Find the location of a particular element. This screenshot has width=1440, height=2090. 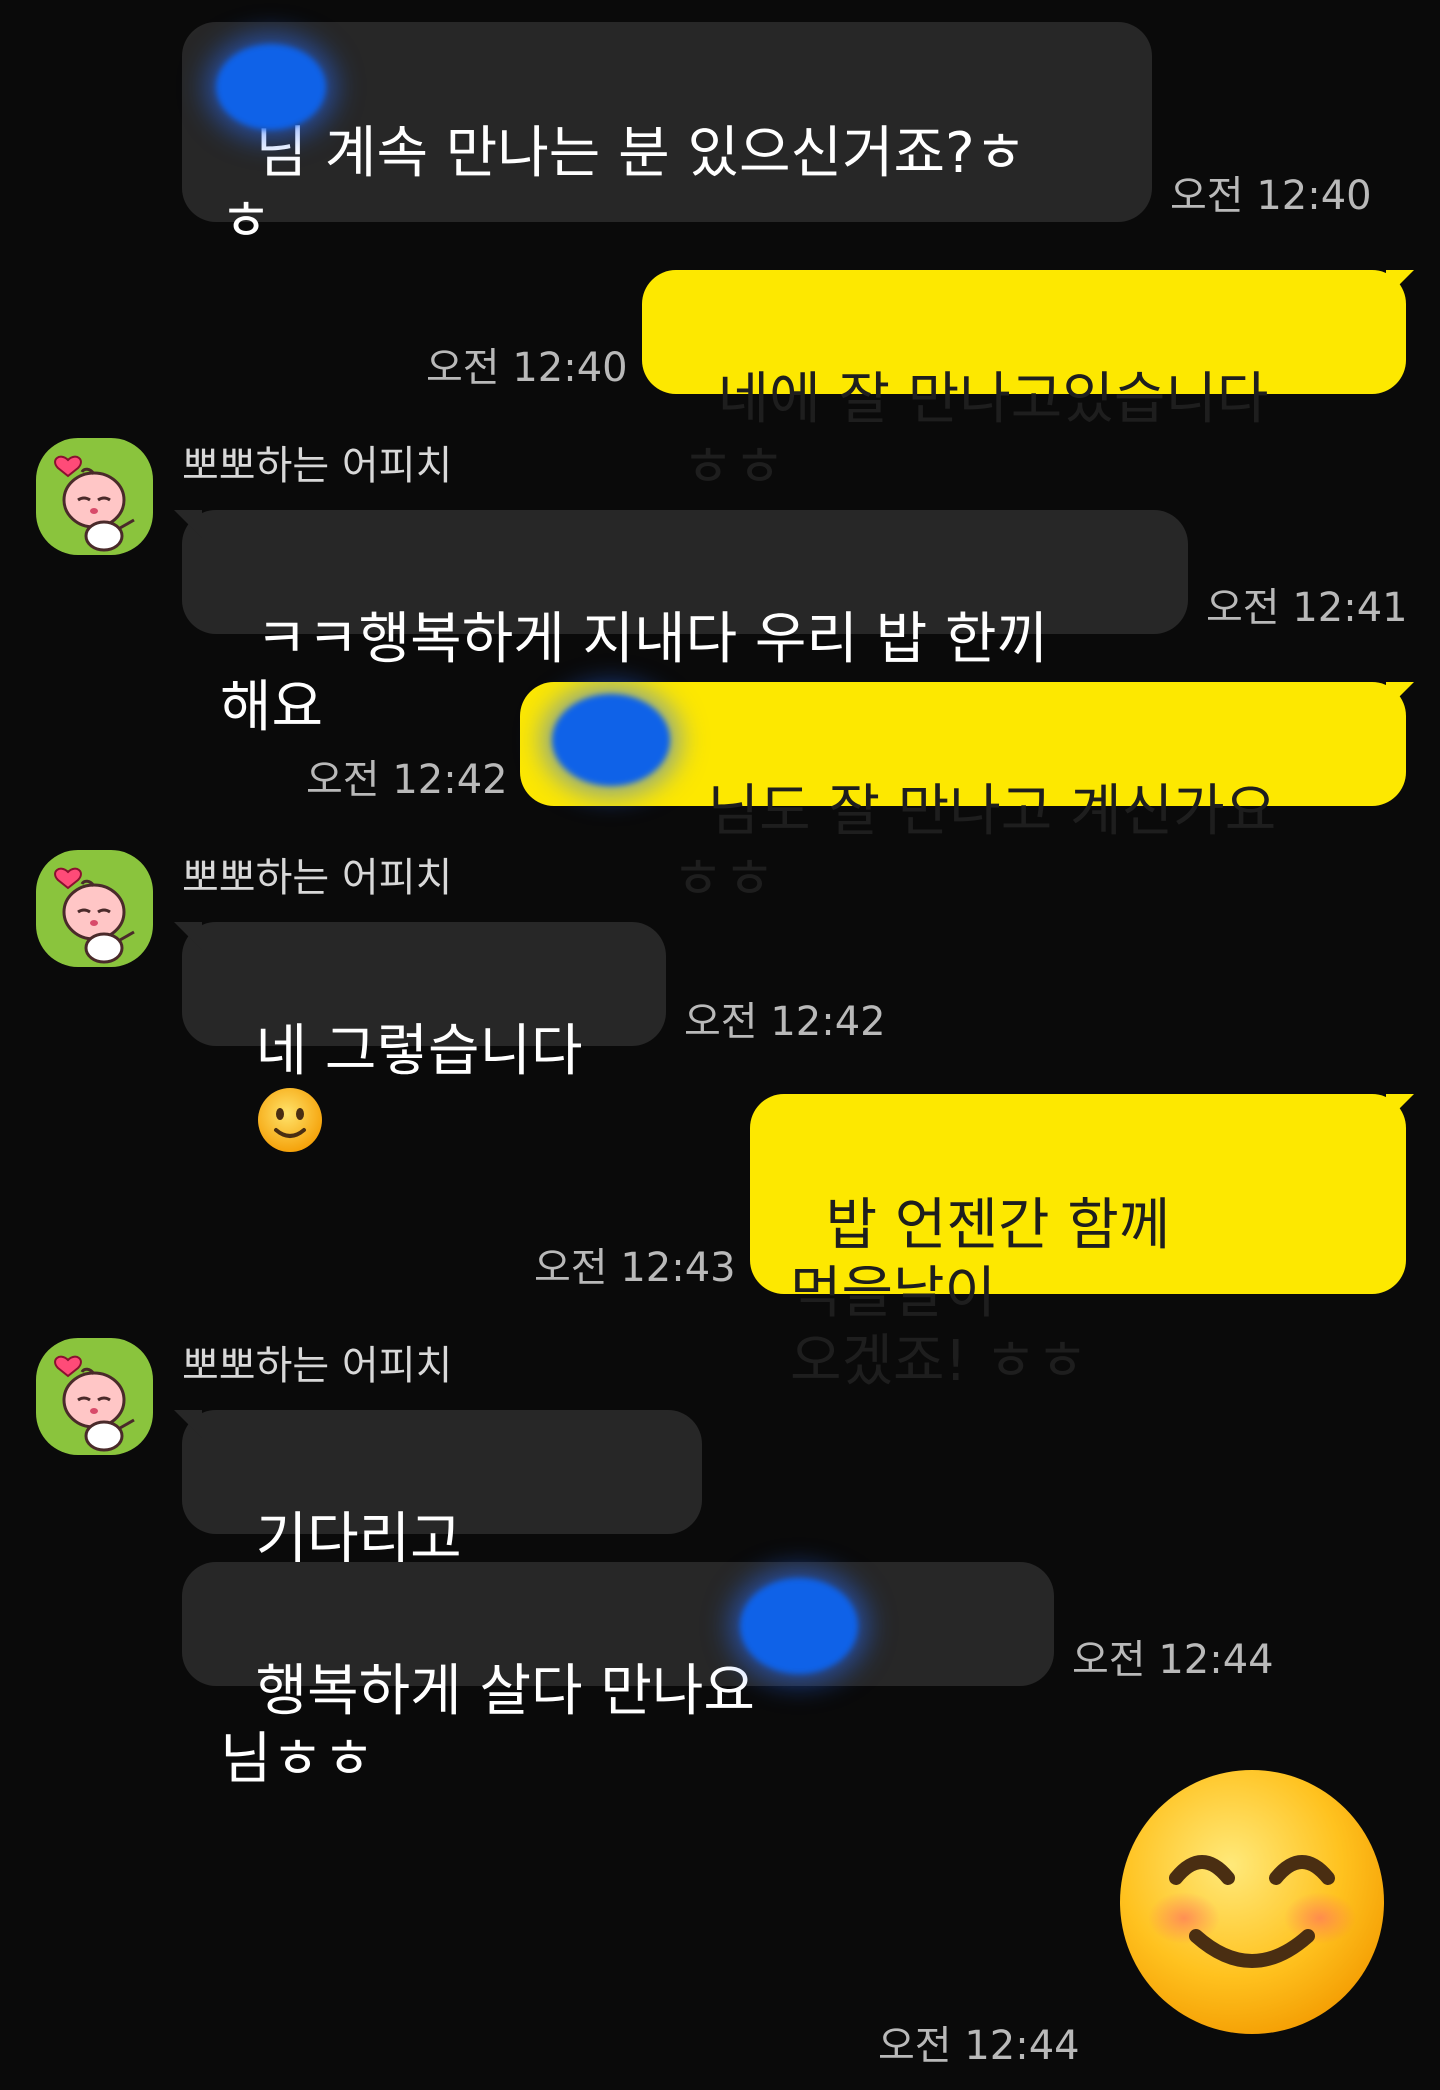

message-text-after: 님ㅎㅎ is located at coordinates (297, 1759).